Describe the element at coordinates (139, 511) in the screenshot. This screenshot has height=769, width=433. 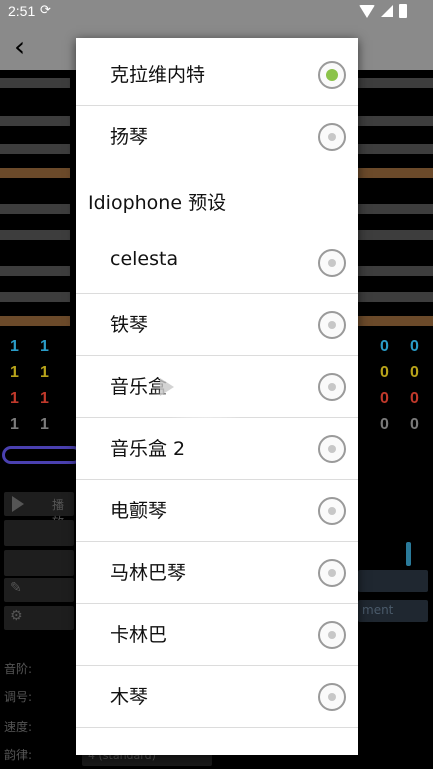
I see `item-label: 电颤琴` at that location.